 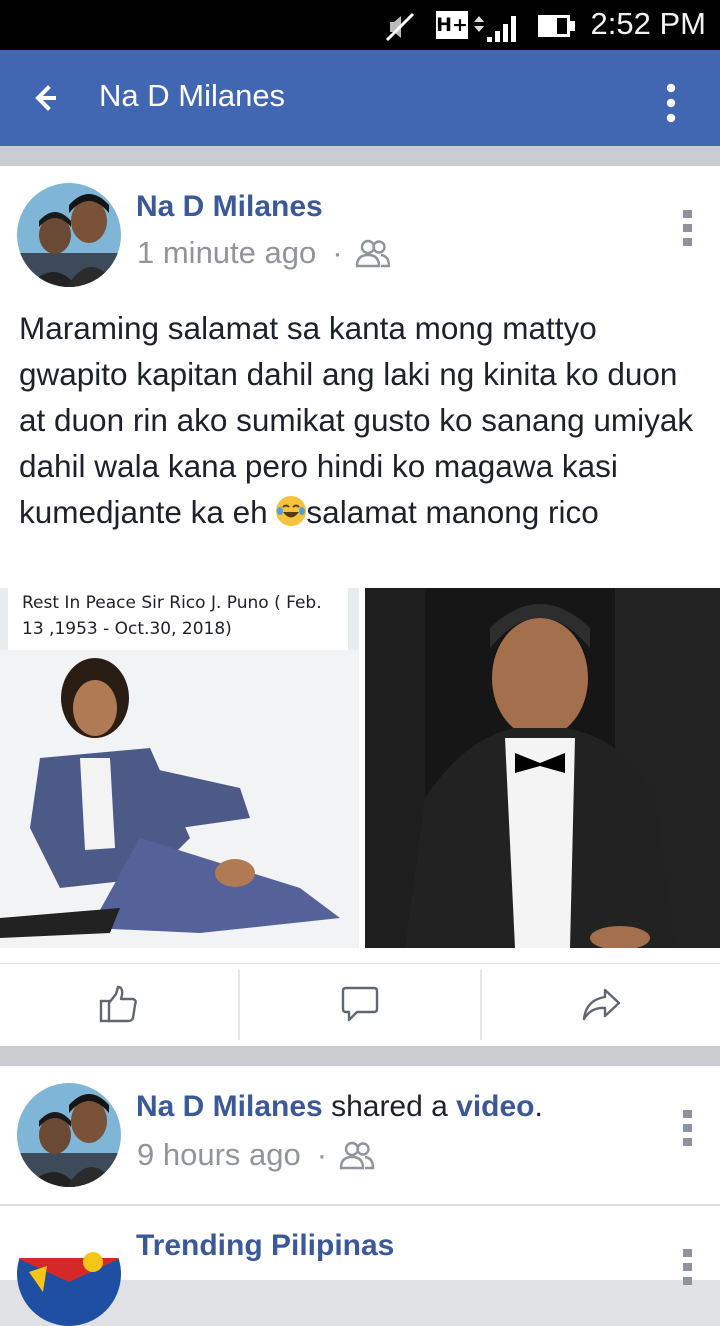 What do you see at coordinates (542, 768) in the screenshot?
I see `post-photo-right` at bounding box center [542, 768].